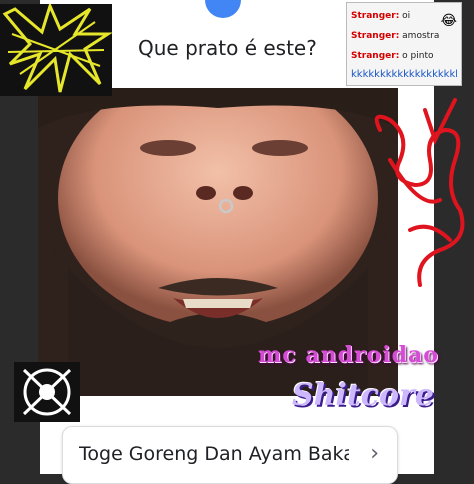 The image size is (474, 484). I want to click on crossed-logo-icon, so click(47, 392).